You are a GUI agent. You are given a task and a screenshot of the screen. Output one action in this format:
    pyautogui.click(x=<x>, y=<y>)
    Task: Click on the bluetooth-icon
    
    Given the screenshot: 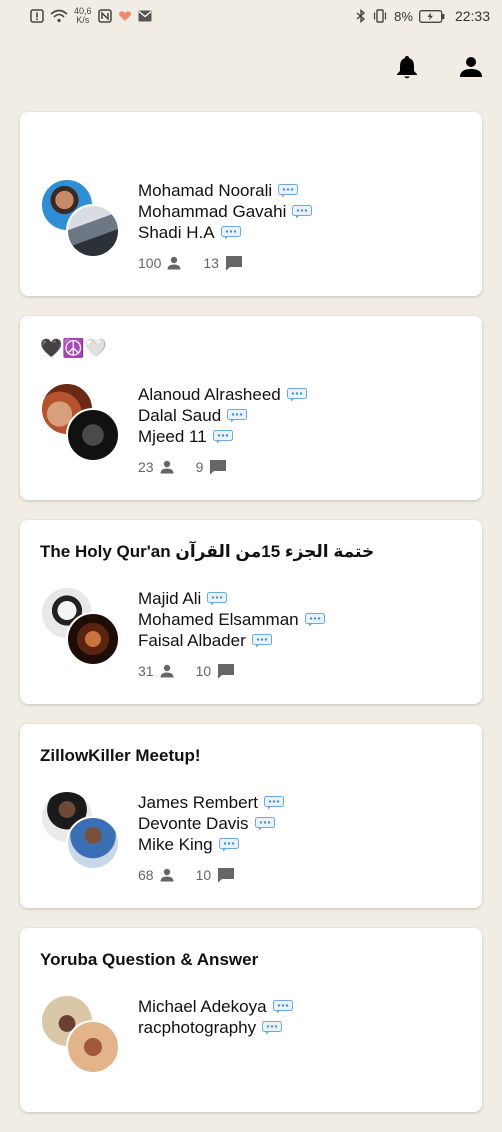 What is the action you would take?
    pyautogui.click(x=361, y=16)
    